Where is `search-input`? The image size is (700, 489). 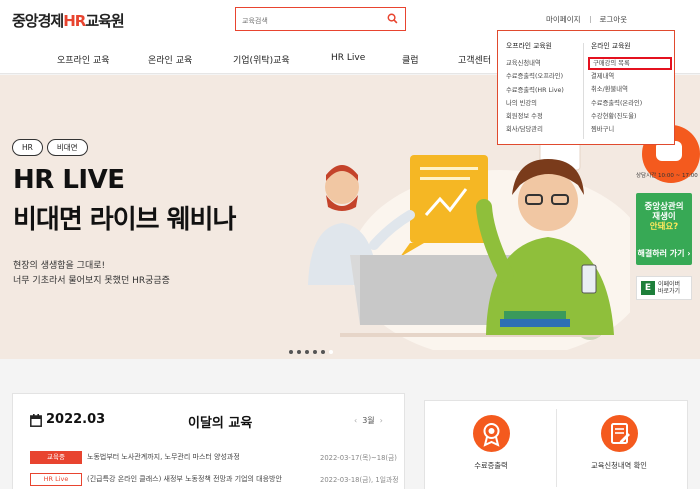 search-input is located at coordinates (312, 21).